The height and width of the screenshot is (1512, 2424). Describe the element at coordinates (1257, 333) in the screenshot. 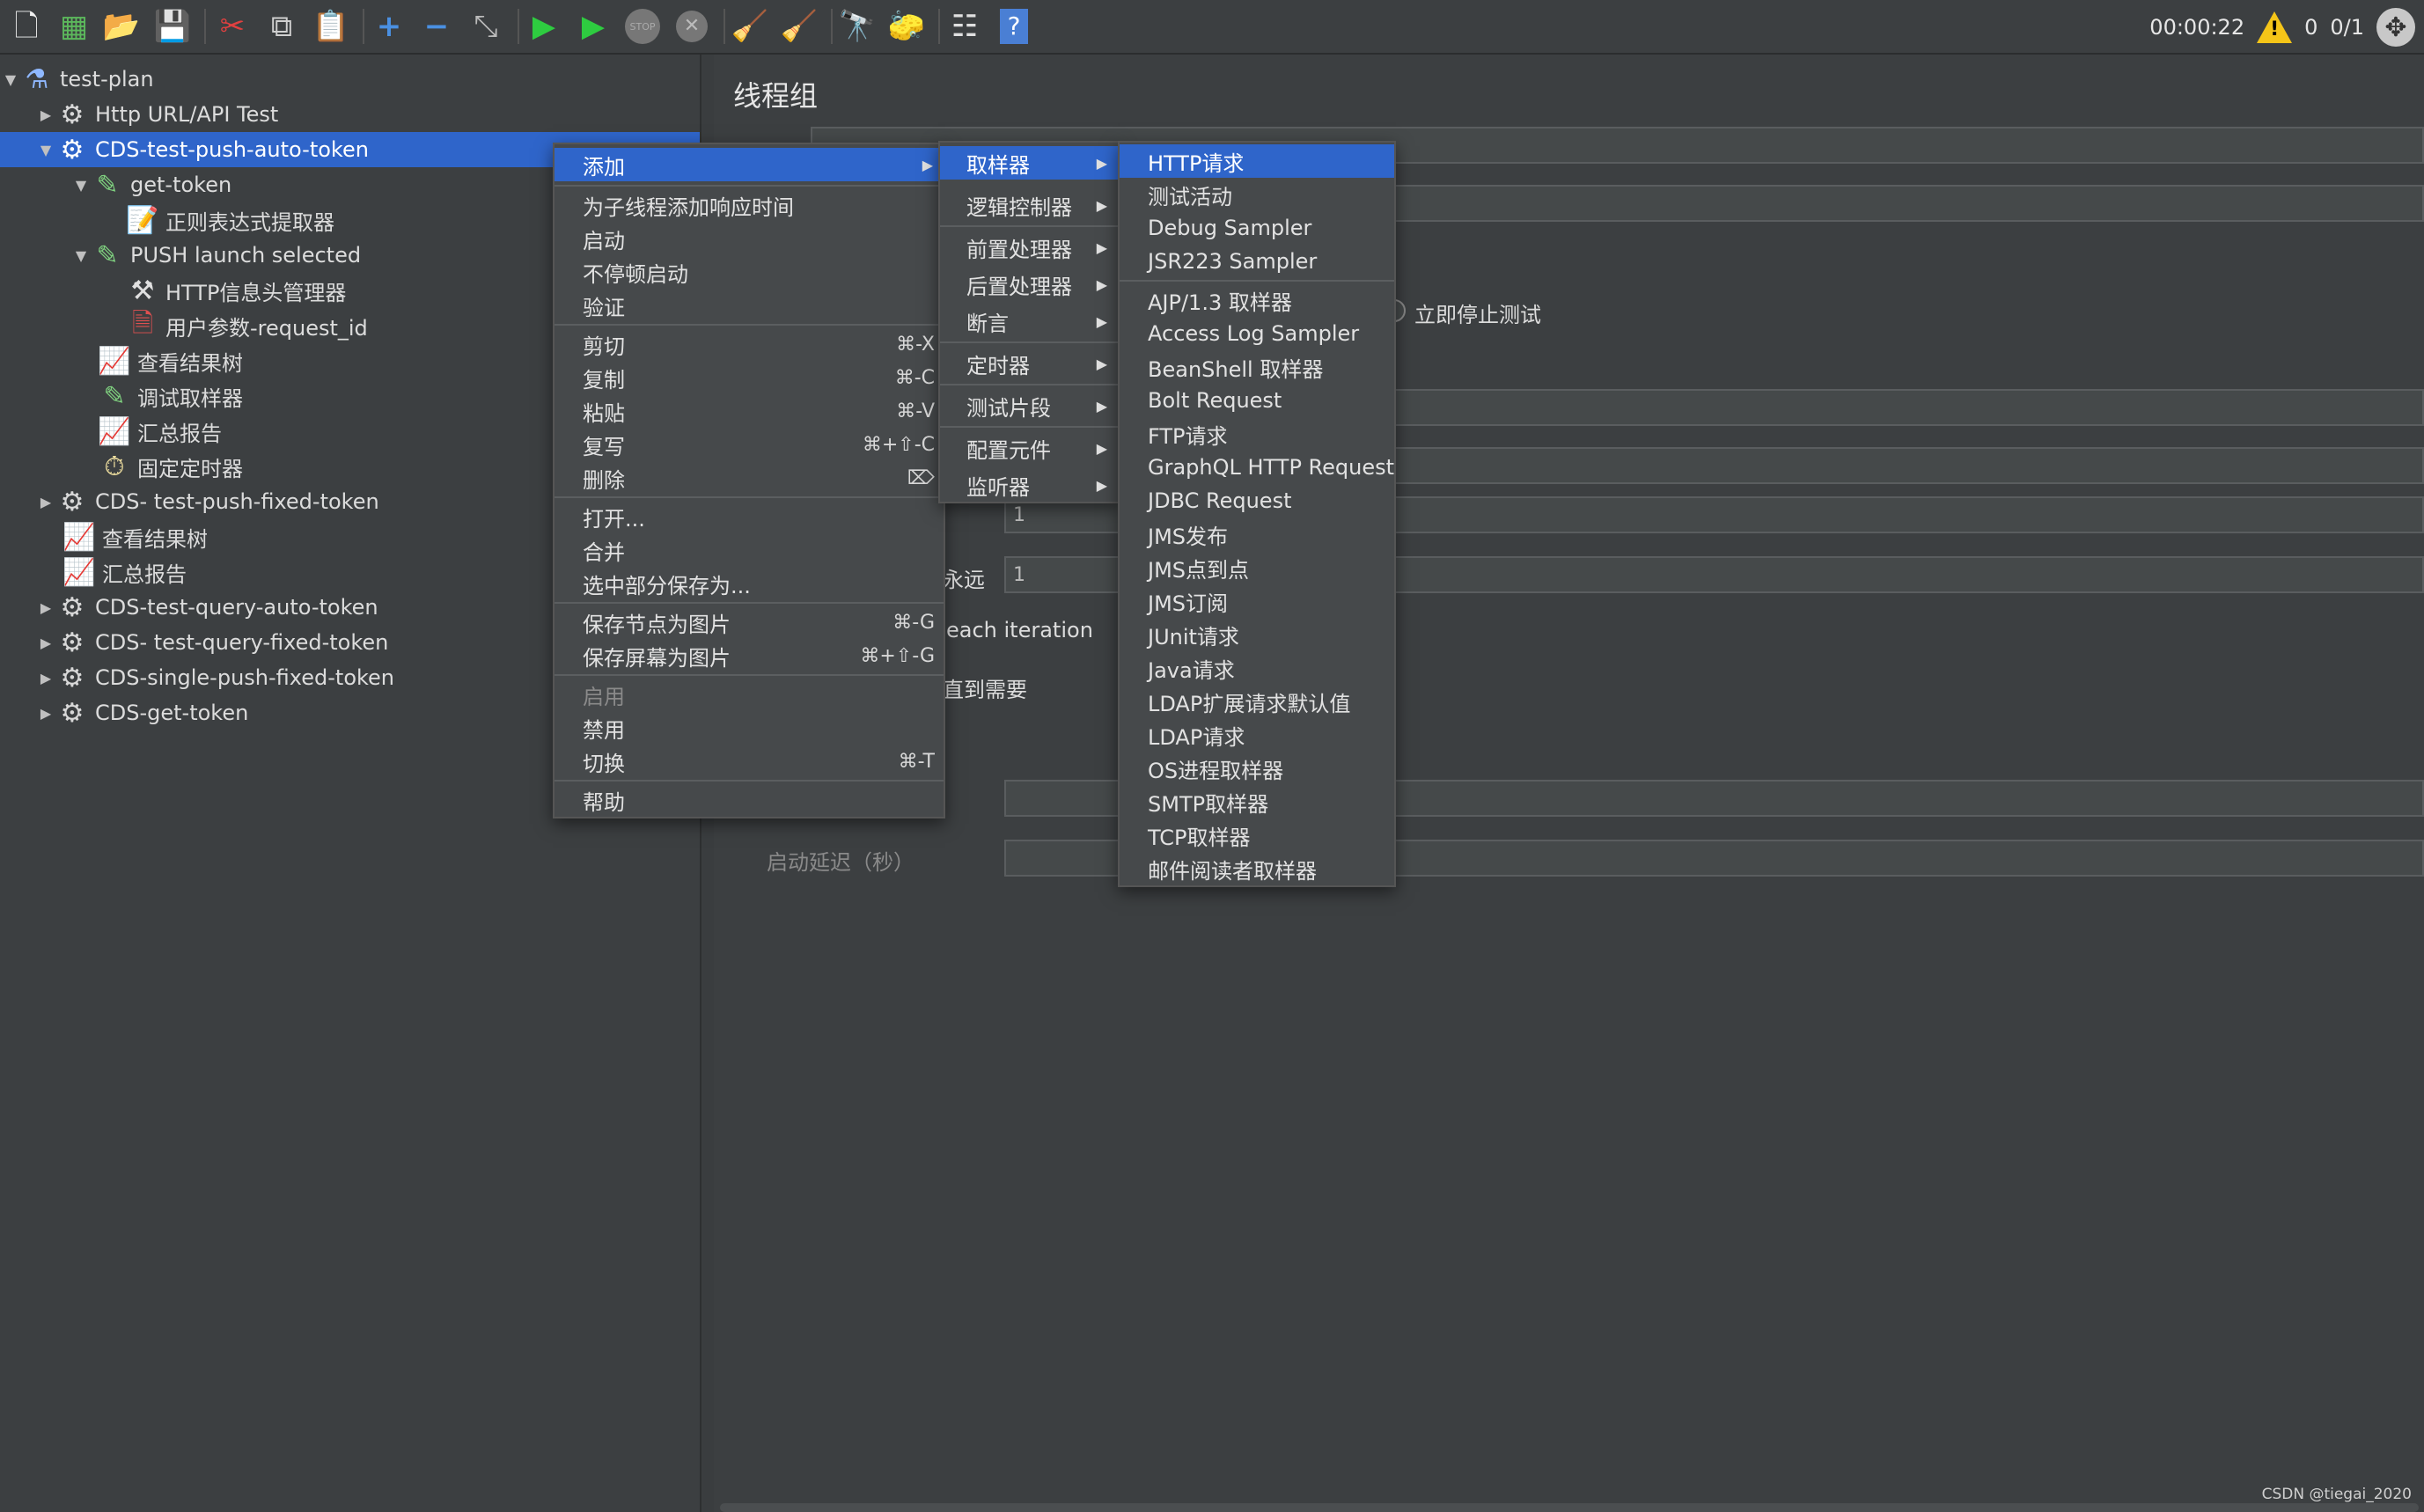

I see `menu-item-access-log-sampler: Access Log Sampler` at that location.